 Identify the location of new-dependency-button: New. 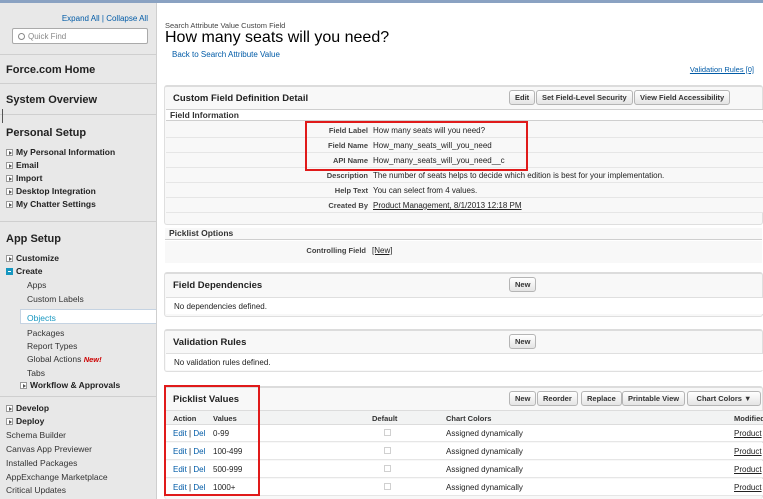
(523, 284).